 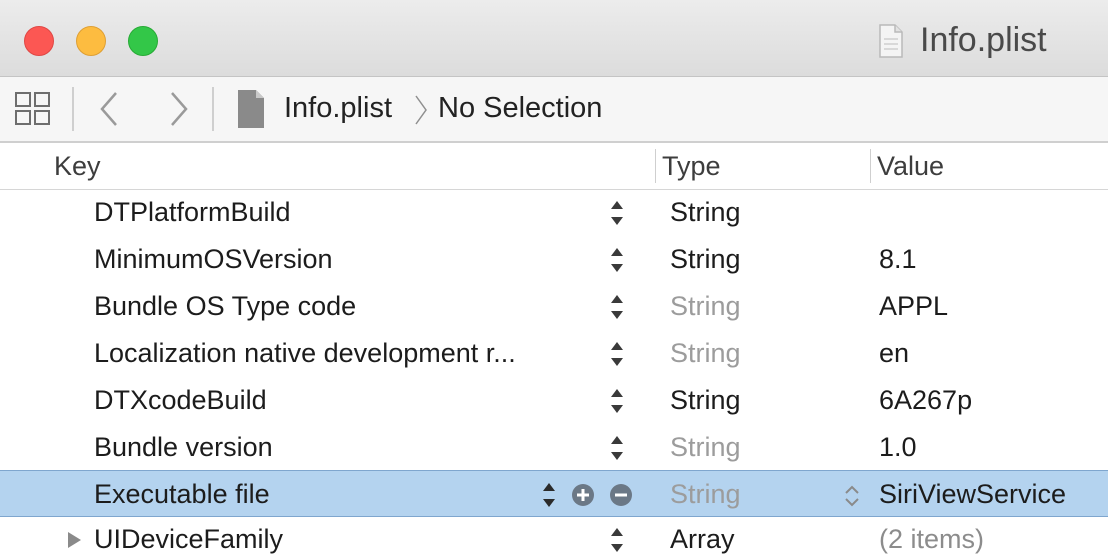 I want to click on key-cell: Bundle OS Type code, so click(x=225, y=306).